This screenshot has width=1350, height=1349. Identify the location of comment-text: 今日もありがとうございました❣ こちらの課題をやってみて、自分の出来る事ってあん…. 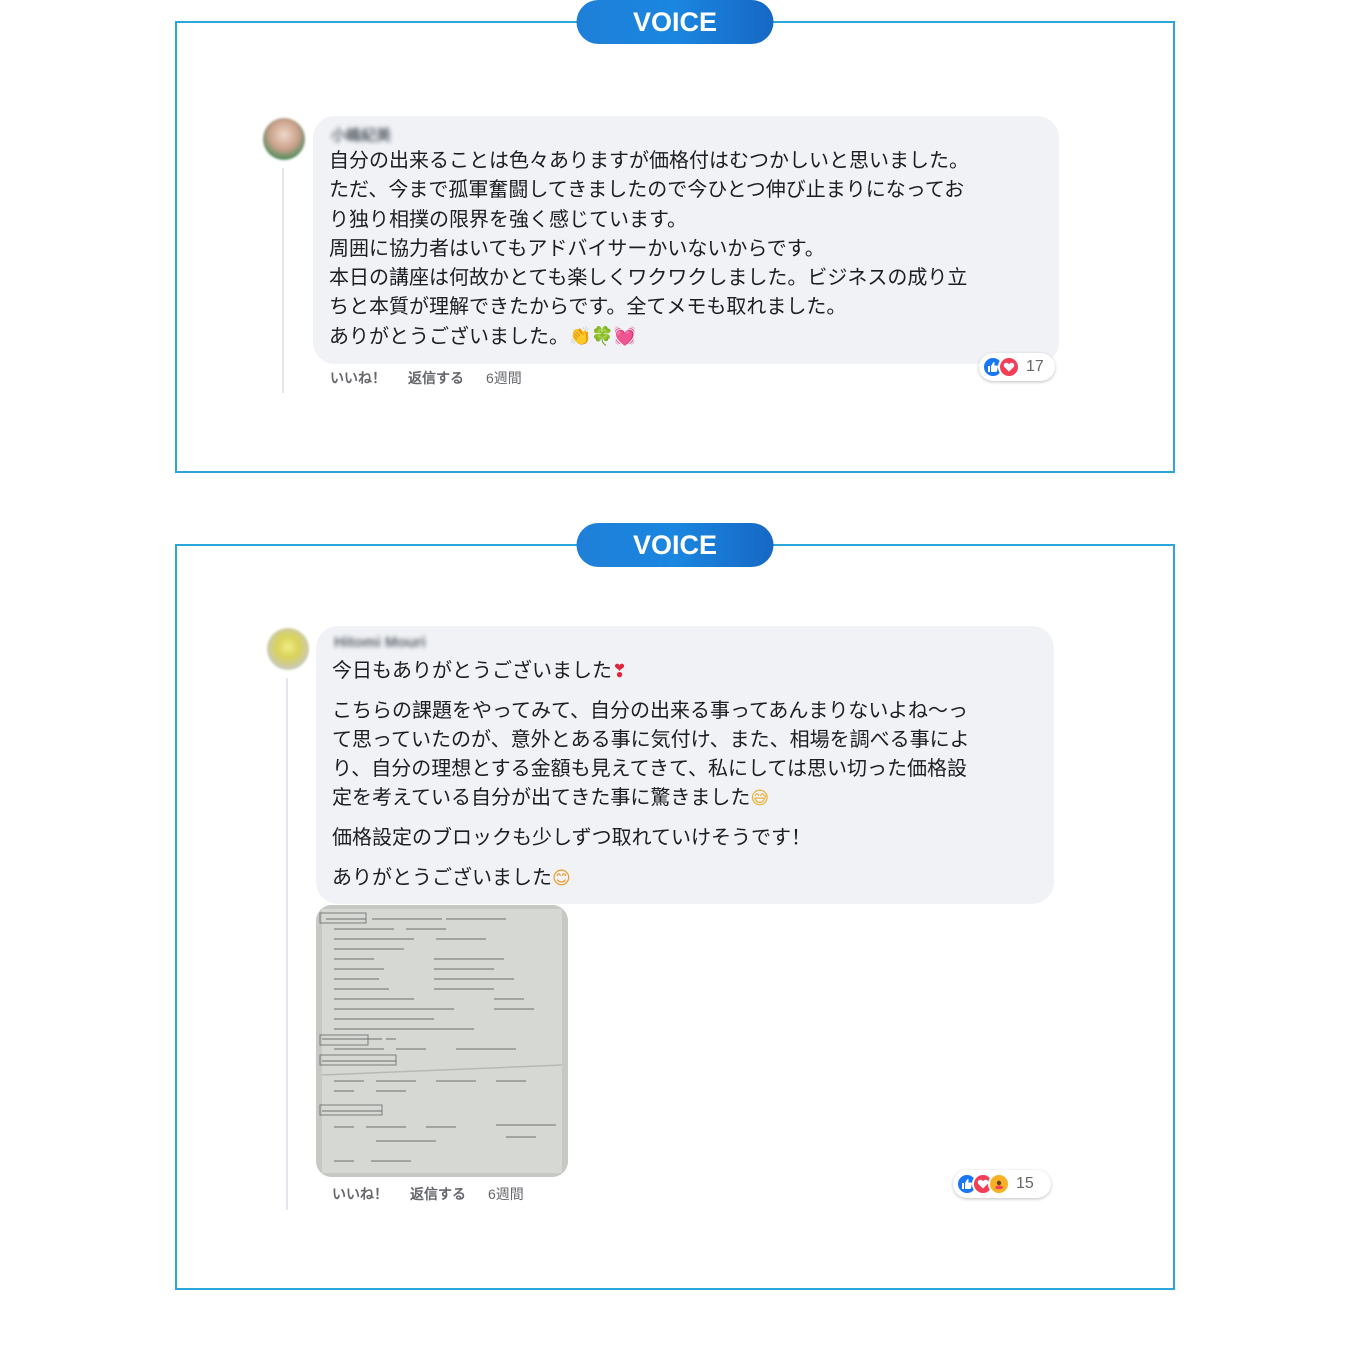
(651, 774).